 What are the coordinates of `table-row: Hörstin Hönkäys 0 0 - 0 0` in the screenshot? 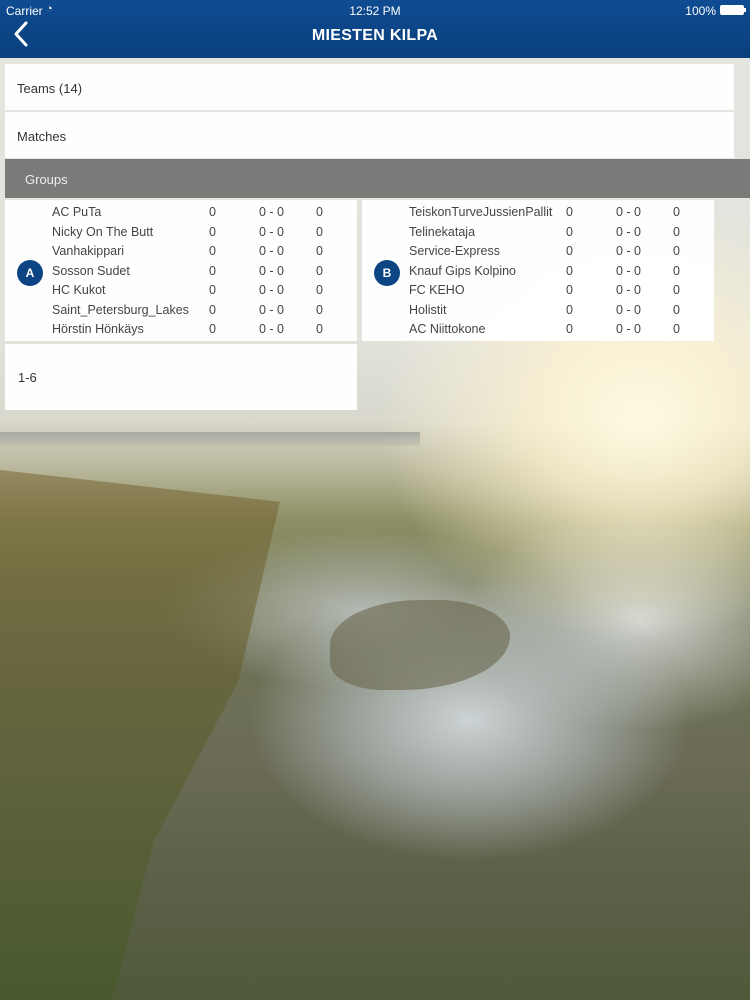 It's located at (181, 332).